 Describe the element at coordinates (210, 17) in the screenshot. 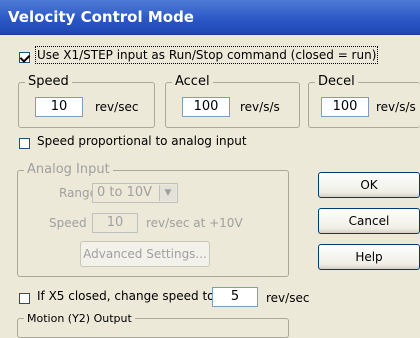

I see `title-bar: Velocity Control Mode` at that location.